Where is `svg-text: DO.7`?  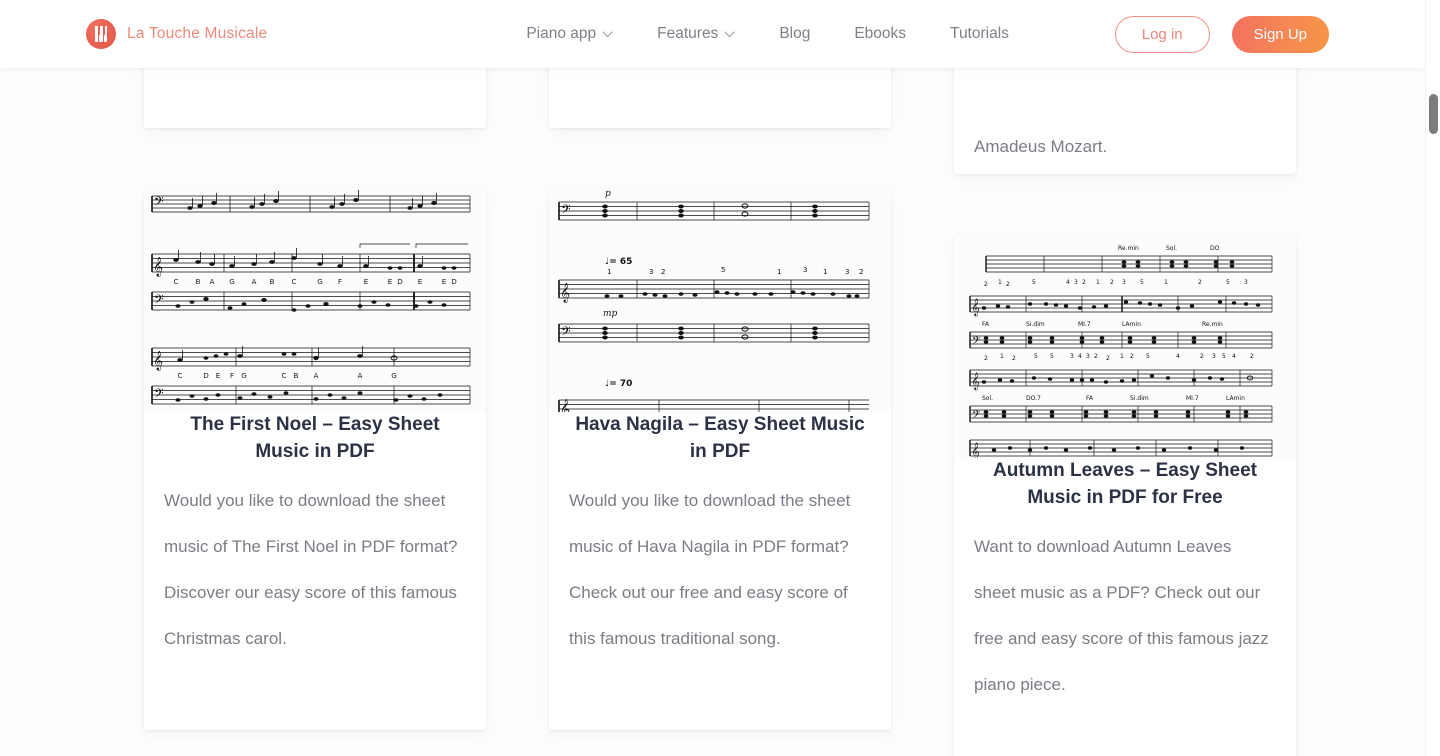 svg-text: DO.7 is located at coordinates (1033, 398).